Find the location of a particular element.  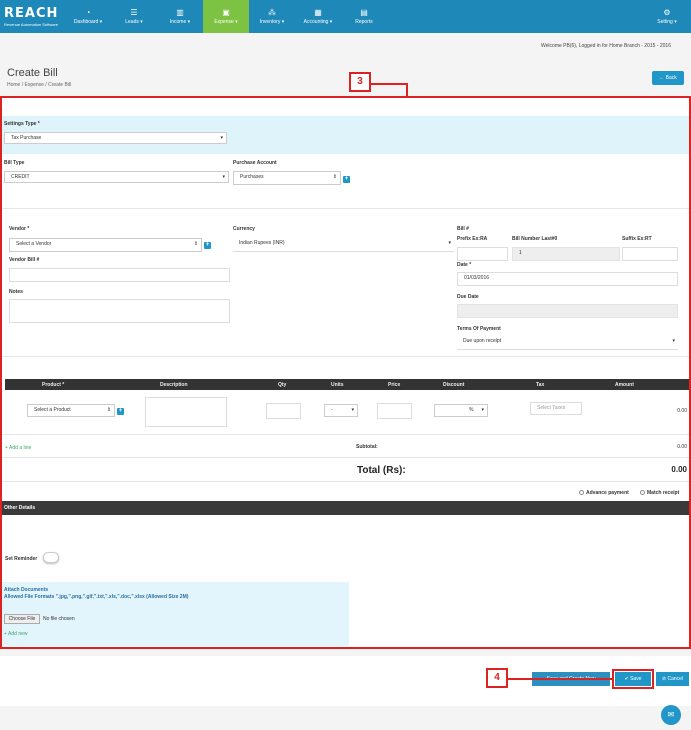

logo-subtitle: Revenue Automation Software is located at coordinates (31, 24).